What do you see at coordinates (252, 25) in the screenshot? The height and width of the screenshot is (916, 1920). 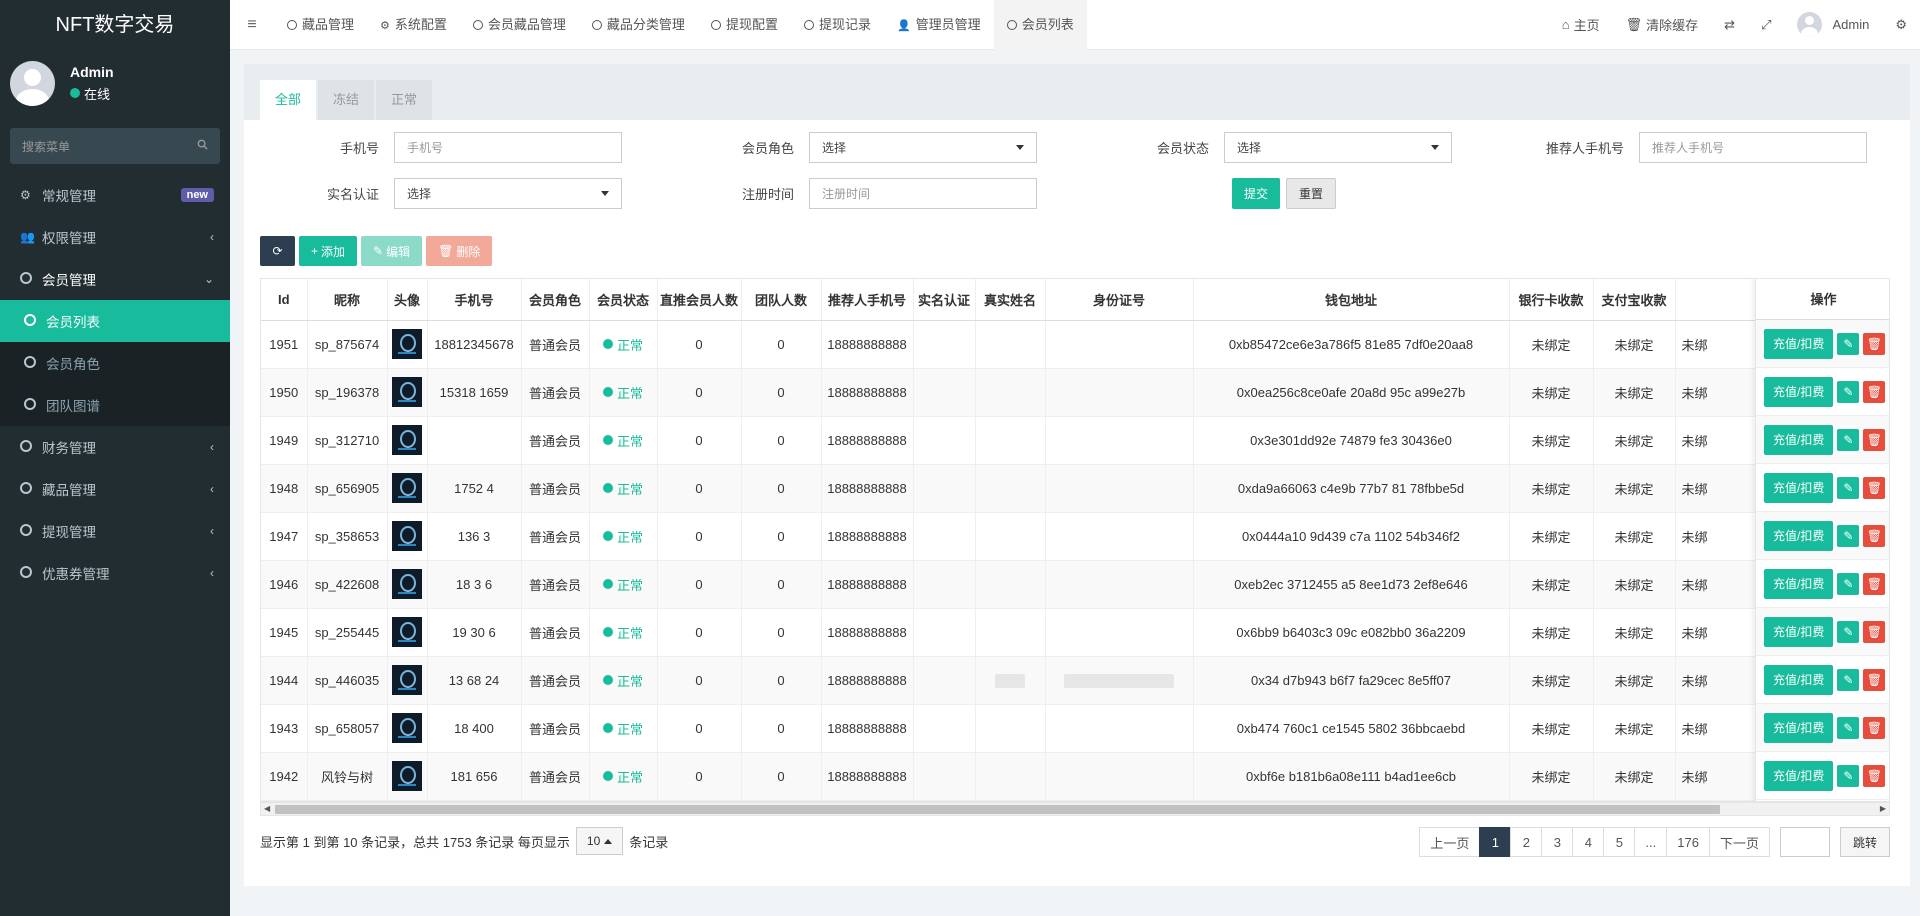 I see `menu-toggle-icon: ≡` at bounding box center [252, 25].